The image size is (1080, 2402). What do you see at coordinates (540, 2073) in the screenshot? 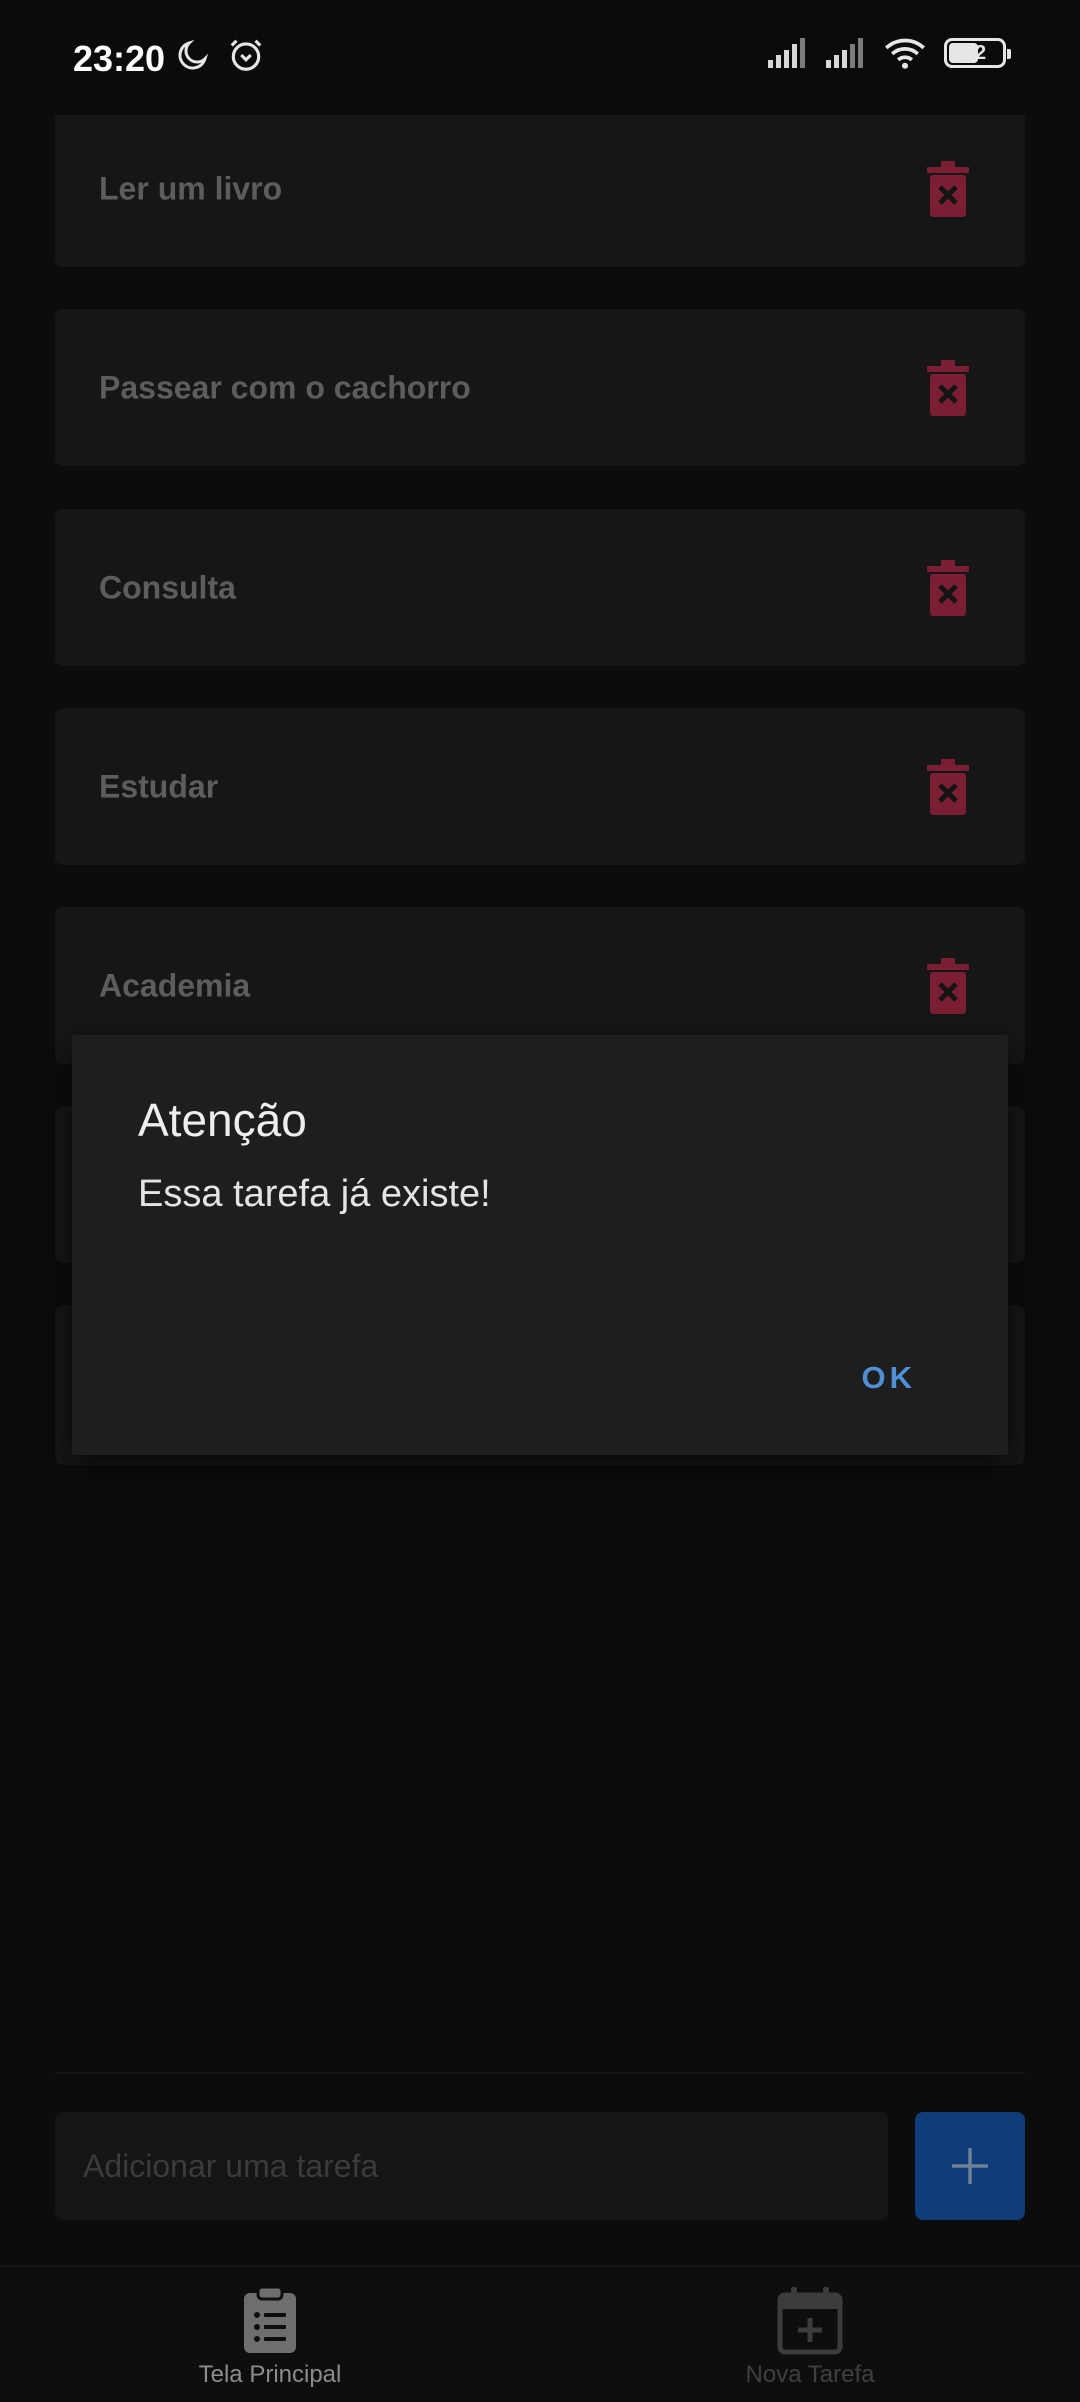
I see `divider` at bounding box center [540, 2073].